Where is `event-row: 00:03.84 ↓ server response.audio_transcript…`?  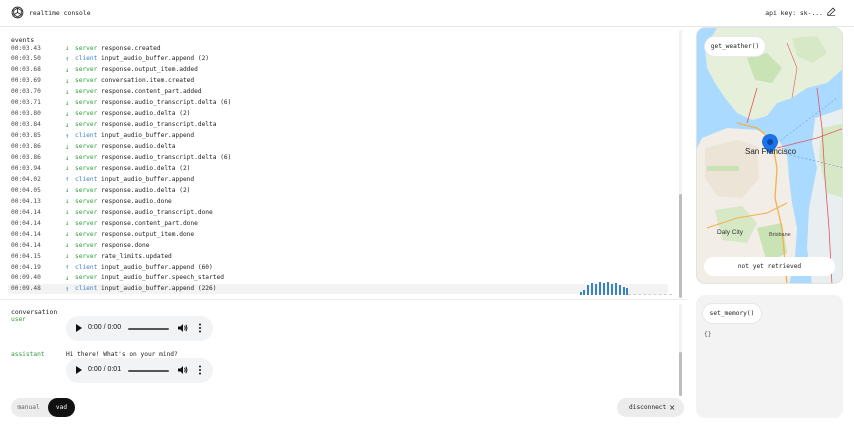 event-row: 00:03.84 ↓ server response.audio_transcript… is located at coordinates (338, 125).